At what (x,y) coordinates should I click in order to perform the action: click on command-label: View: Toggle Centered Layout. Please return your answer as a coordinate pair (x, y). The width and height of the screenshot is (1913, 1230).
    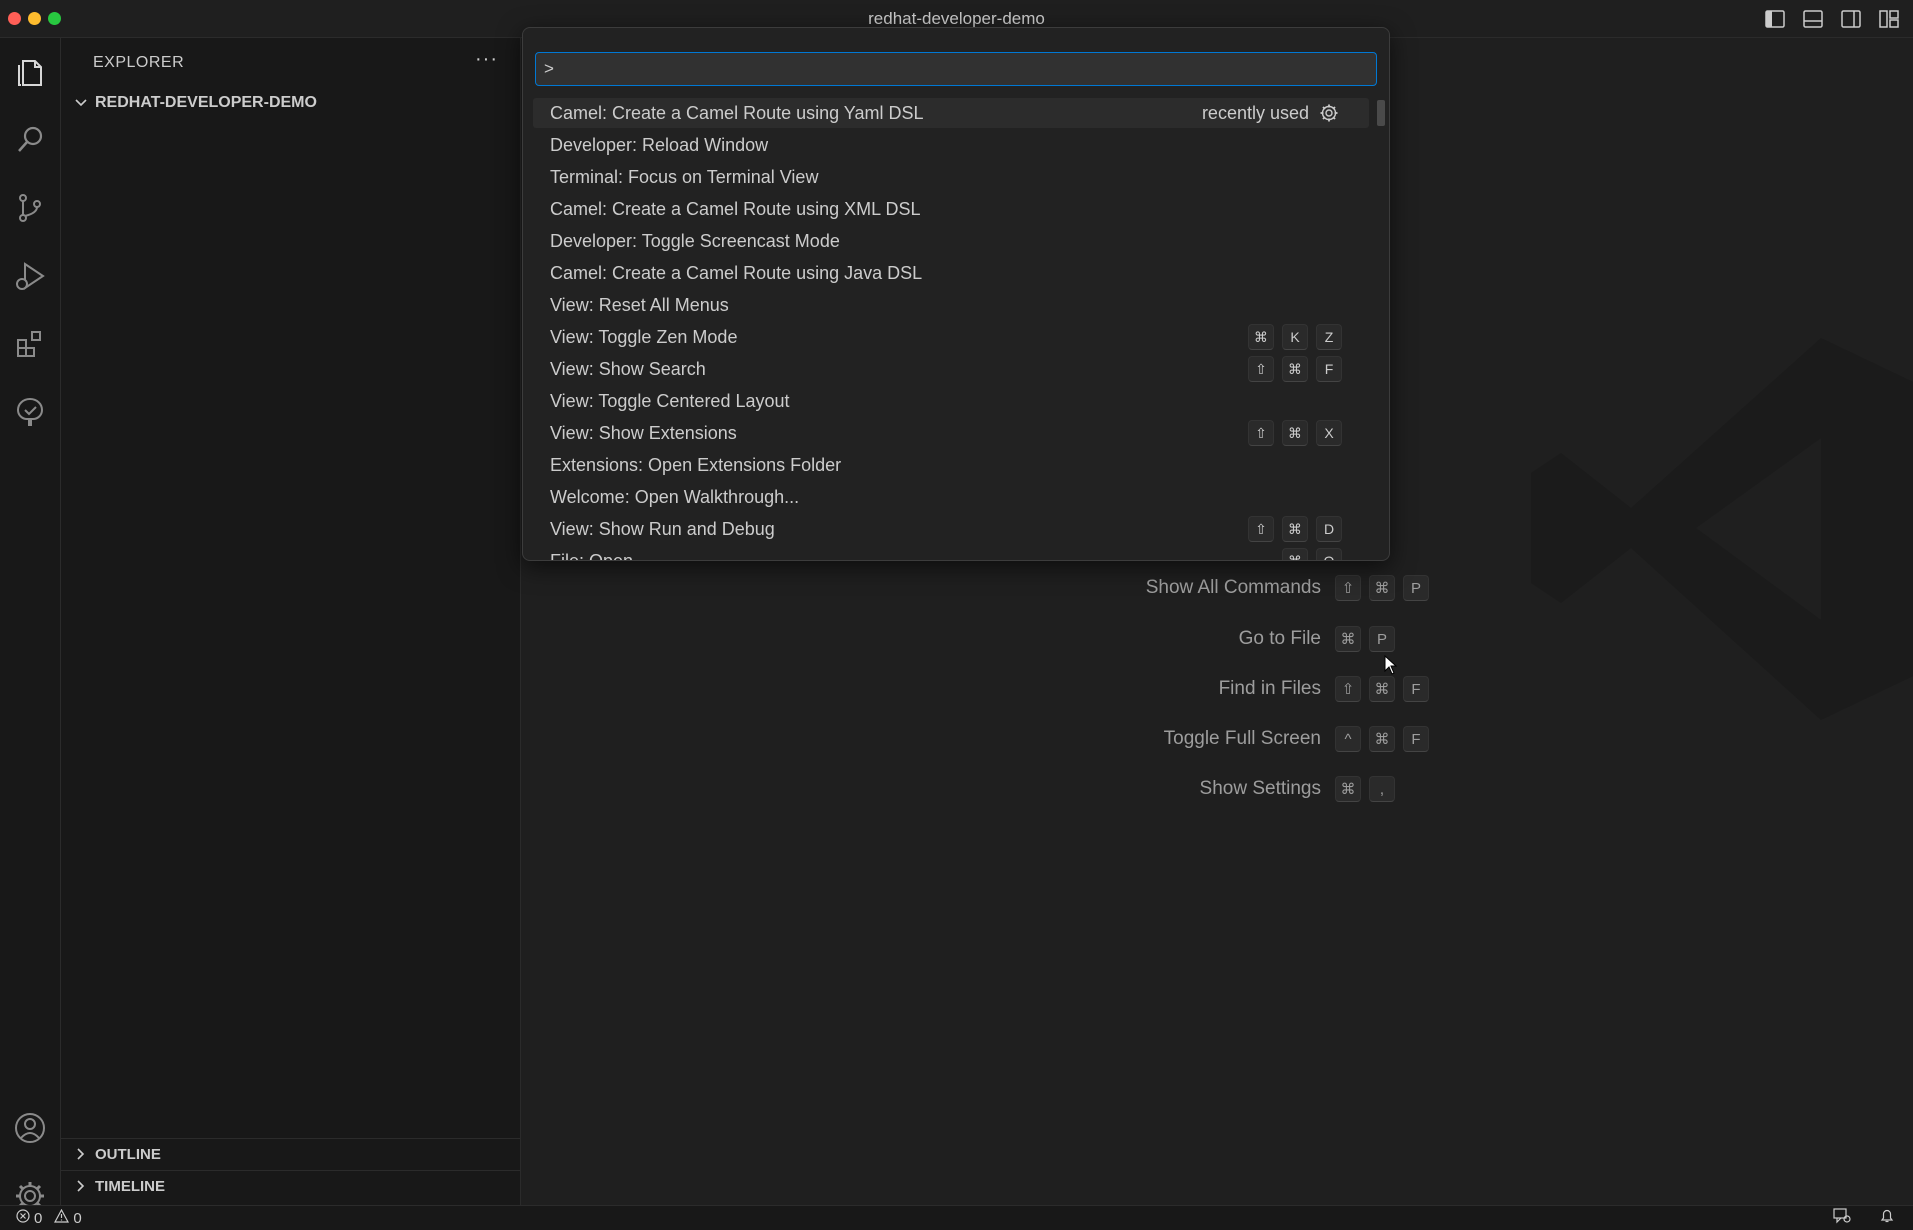
    Looking at the image, I should click on (670, 400).